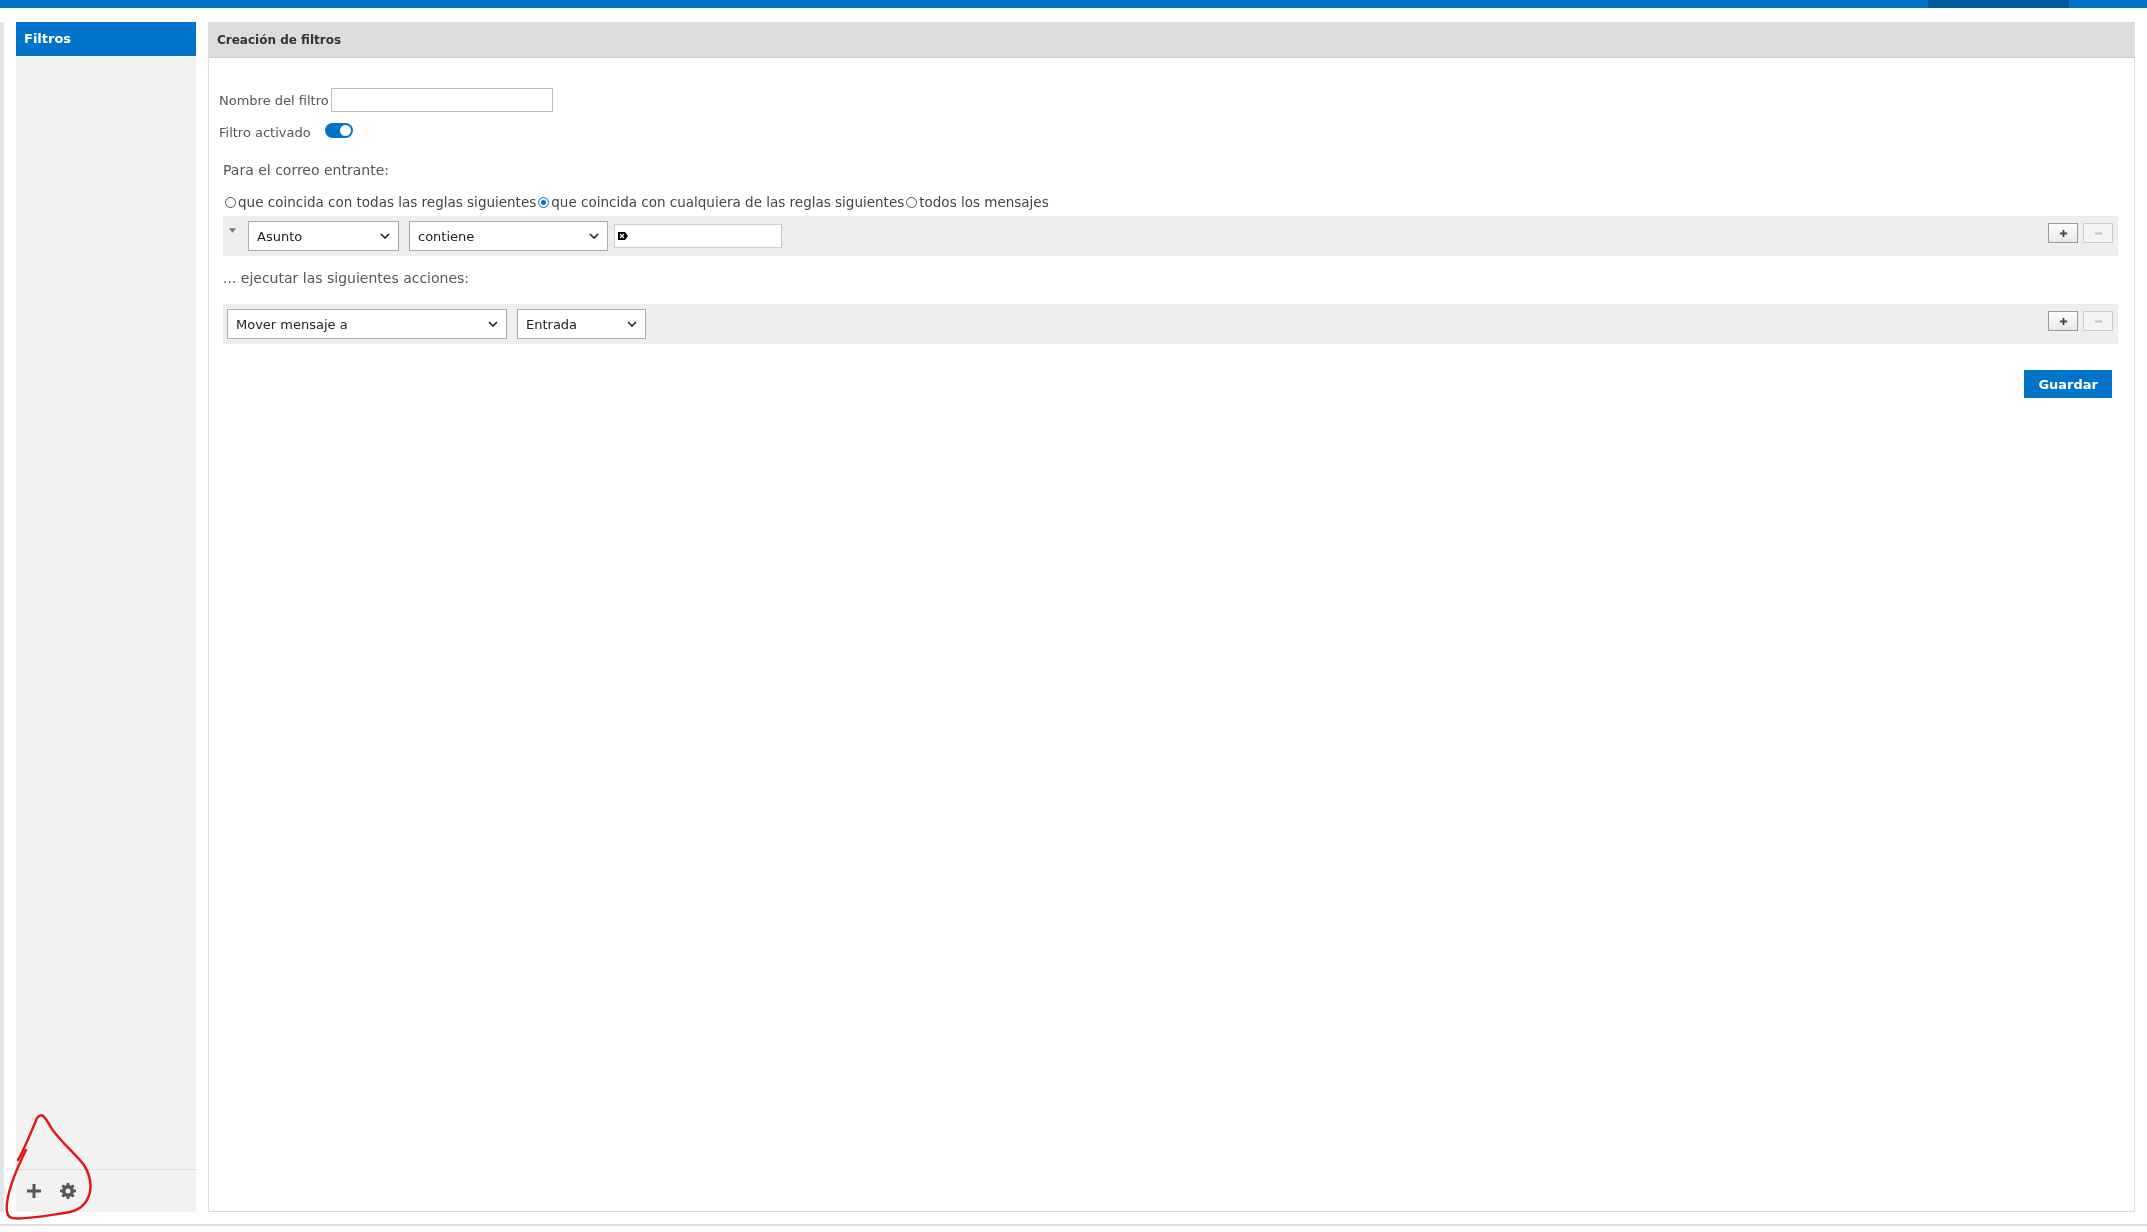 This screenshot has width=2147, height=1232. I want to click on toggle-switch, so click(338, 130).